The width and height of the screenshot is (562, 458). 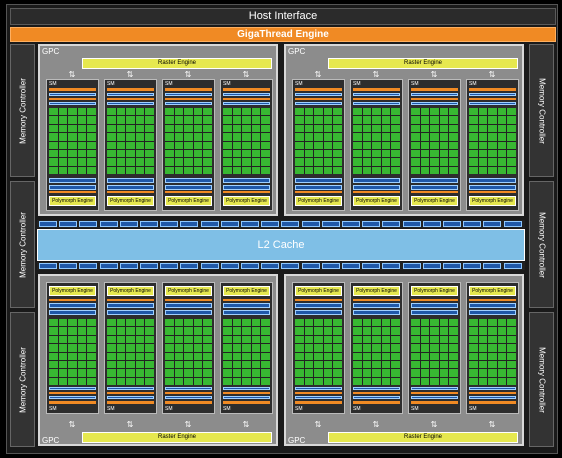 What do you see at coordinates (246, 187) in the screenshot?
I see `sfu-strip` at bounding box center [246, 187].